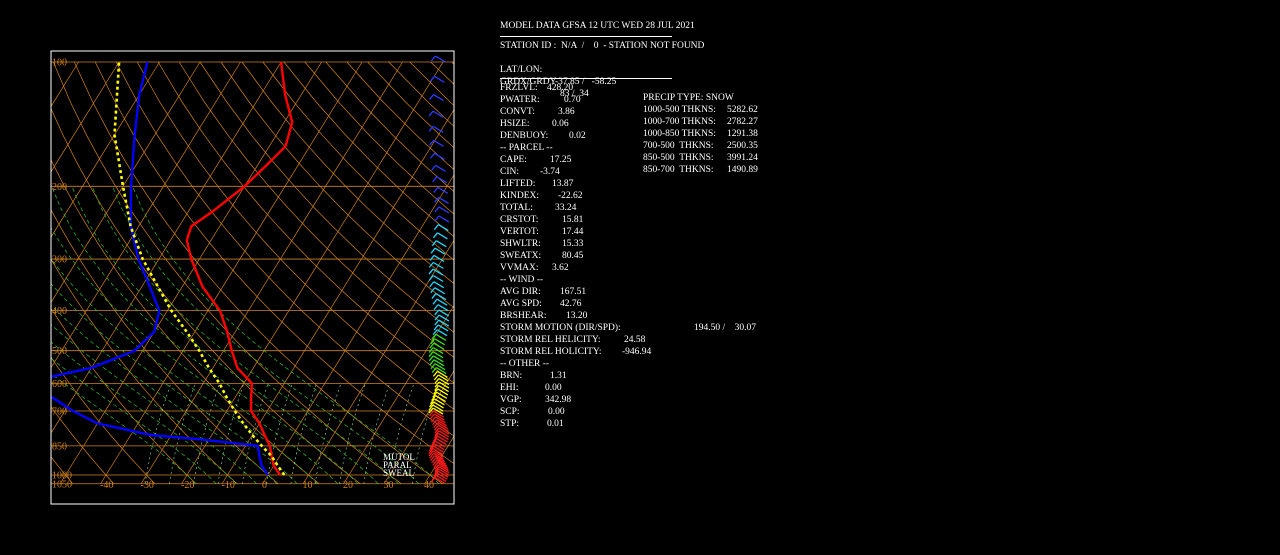 This screenshot has width=1280, height=555. Describe the element at coordinates (228, 485) in the screenshot. I see `temperature-label--10: -10` at that location.